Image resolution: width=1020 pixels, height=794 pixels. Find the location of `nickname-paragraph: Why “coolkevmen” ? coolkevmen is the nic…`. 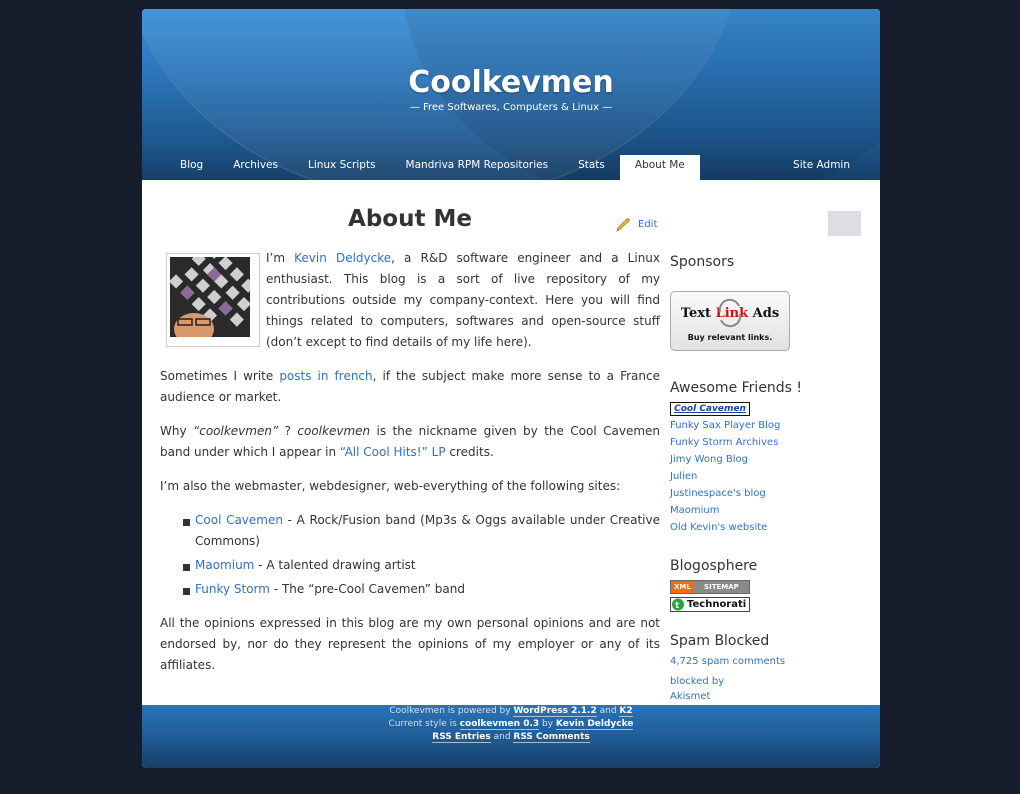

nickname-paragraph: Why “coolkevmen” ? coolkevmen is the nic… is located at coordinates (410, 442).